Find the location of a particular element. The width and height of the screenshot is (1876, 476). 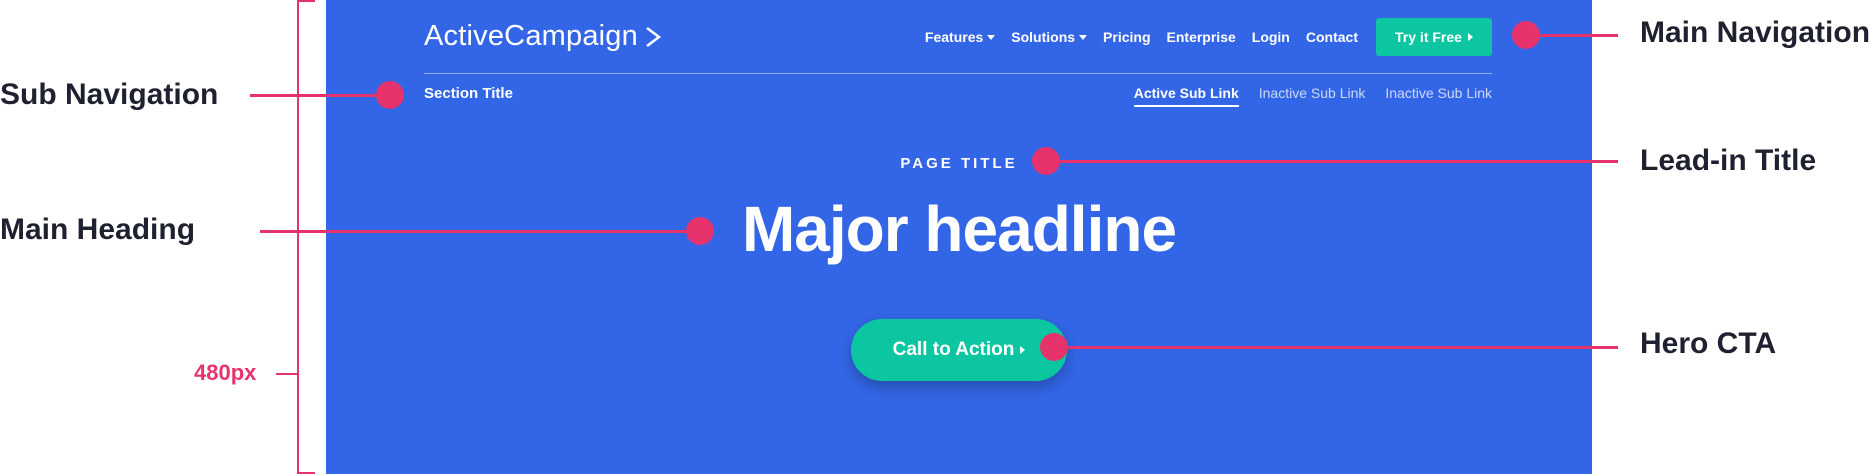

try-it-free-button: Try it Free is located at coordinates (1434, 37).